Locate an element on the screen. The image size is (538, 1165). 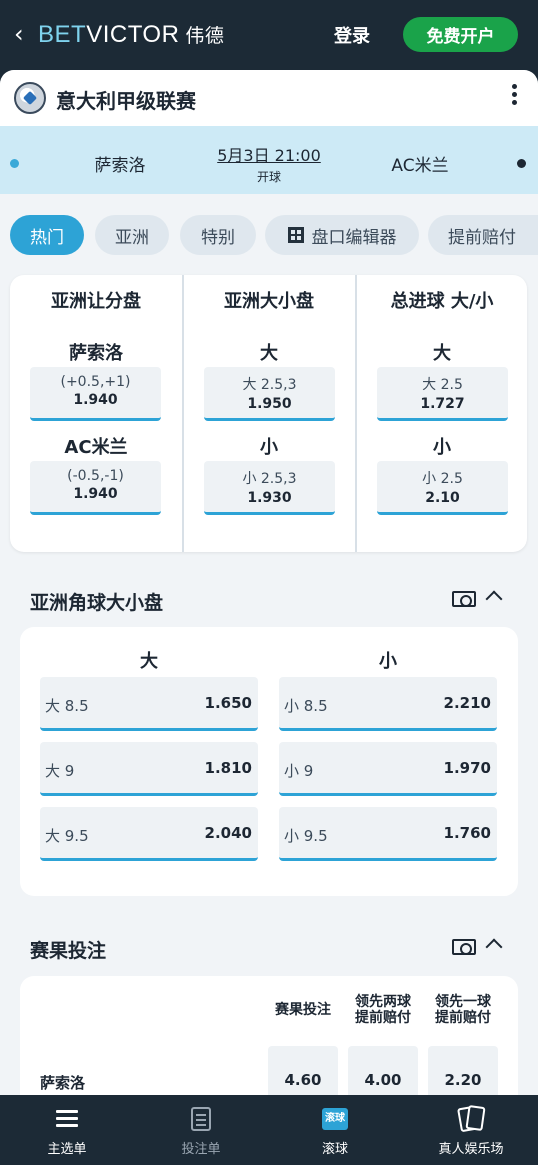
tab-asian: 亚洲 is located at coordinates (132, 235).